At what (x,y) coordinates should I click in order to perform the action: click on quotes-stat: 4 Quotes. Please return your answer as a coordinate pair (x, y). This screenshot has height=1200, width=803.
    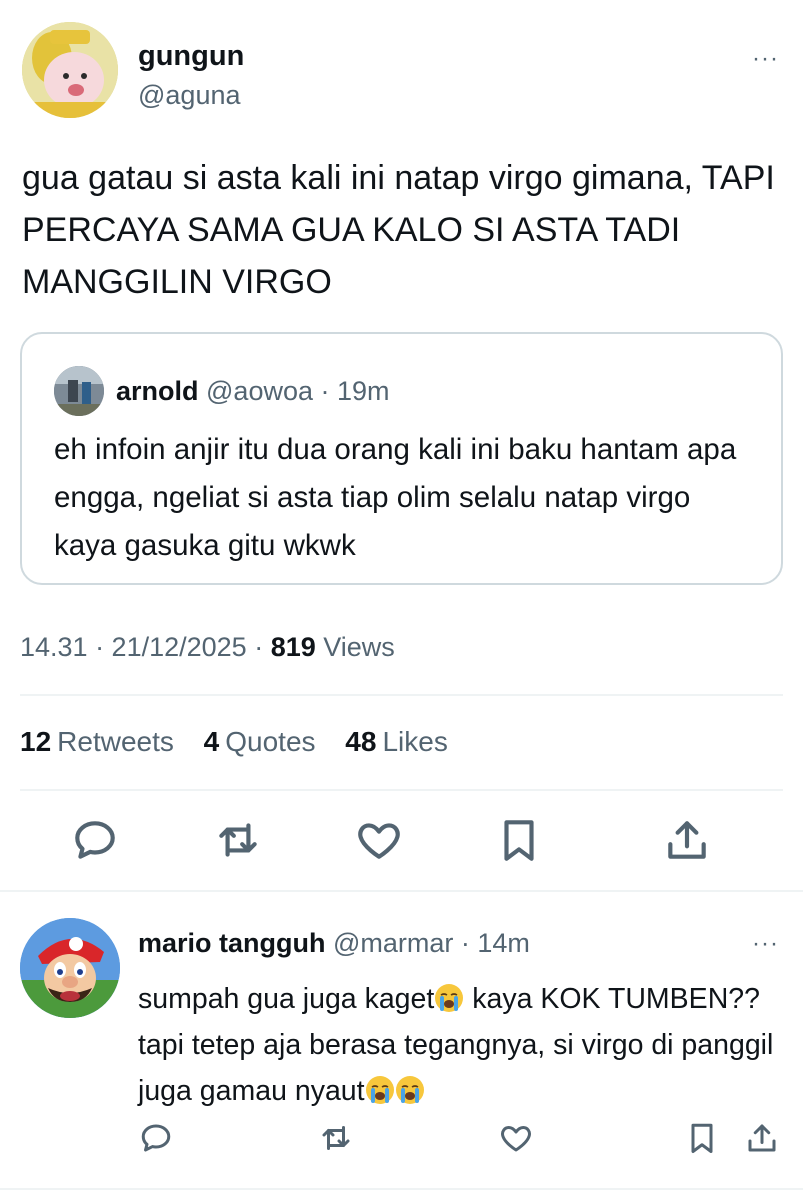
    Looking at the image, I should click on (260, 741).